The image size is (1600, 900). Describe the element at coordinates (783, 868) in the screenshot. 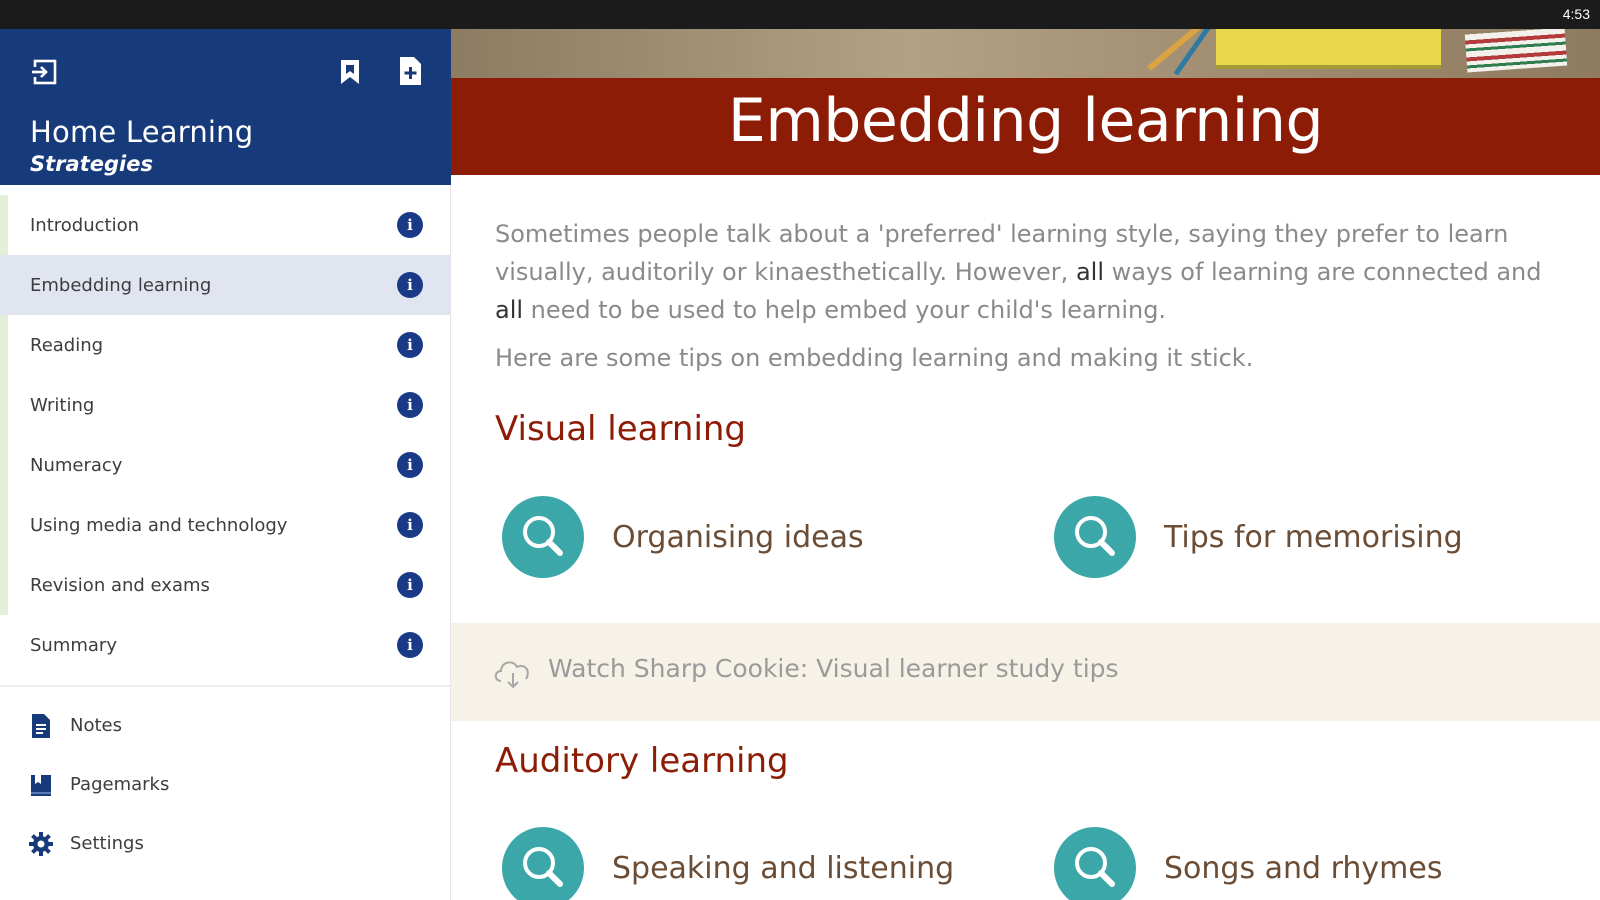

I see `tile-label: Speaking and listening` at that location.